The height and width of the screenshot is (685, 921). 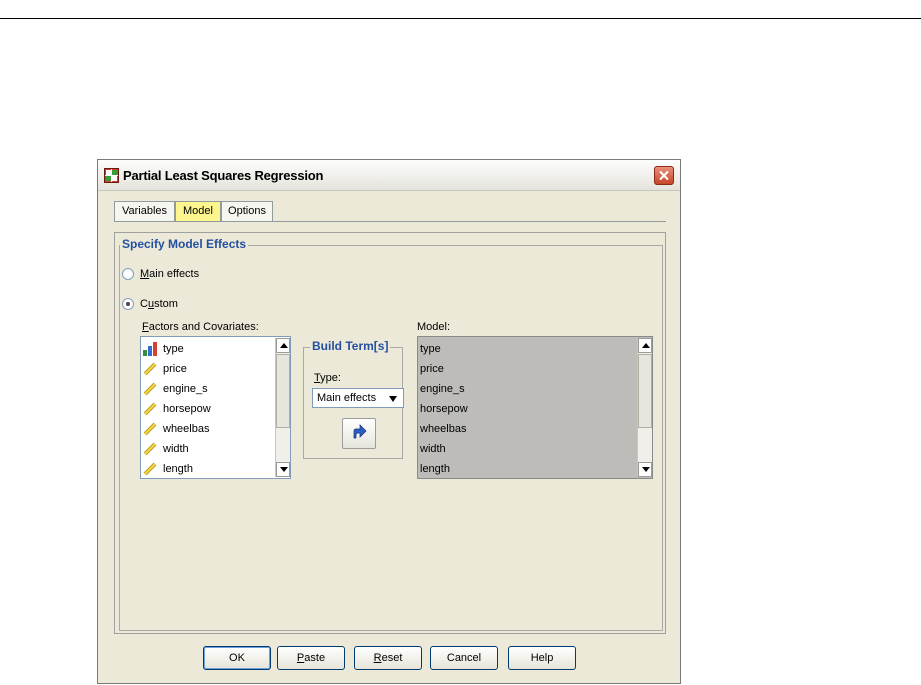 What do you see at coordinates (327, 378) in the screenshot?
I see `type-label: Type:` at bounding box center [327, 378].